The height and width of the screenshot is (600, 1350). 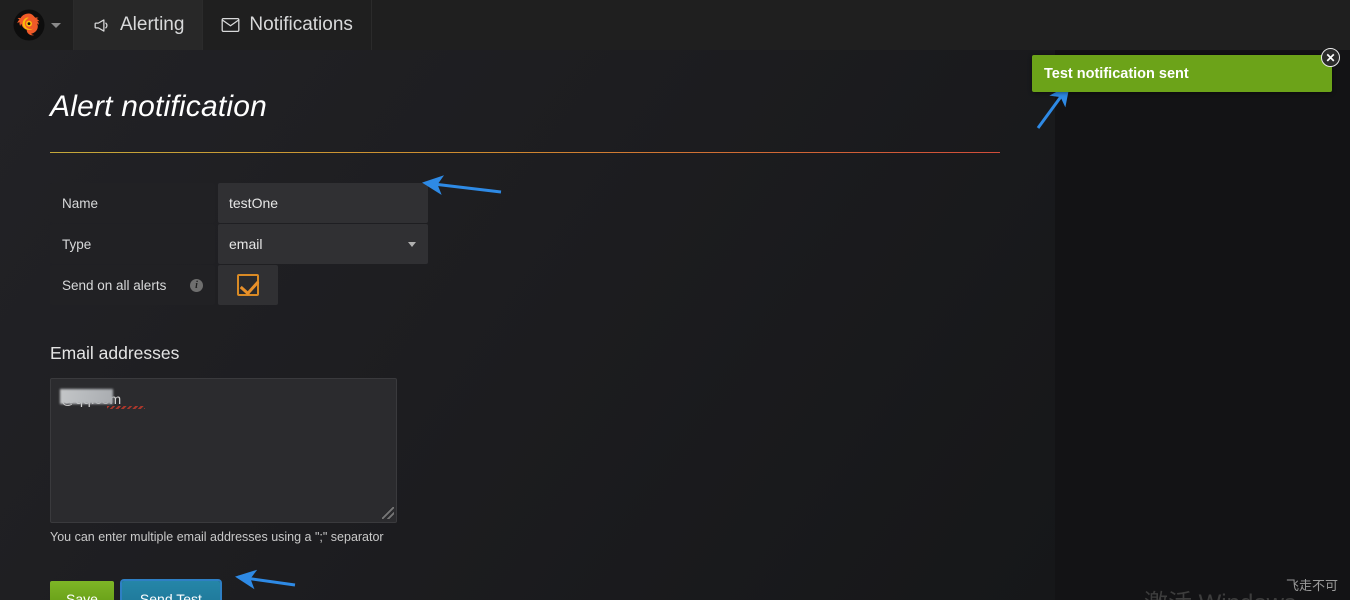 I want to click on form-row-type: Type, so click(x=552, y=244).